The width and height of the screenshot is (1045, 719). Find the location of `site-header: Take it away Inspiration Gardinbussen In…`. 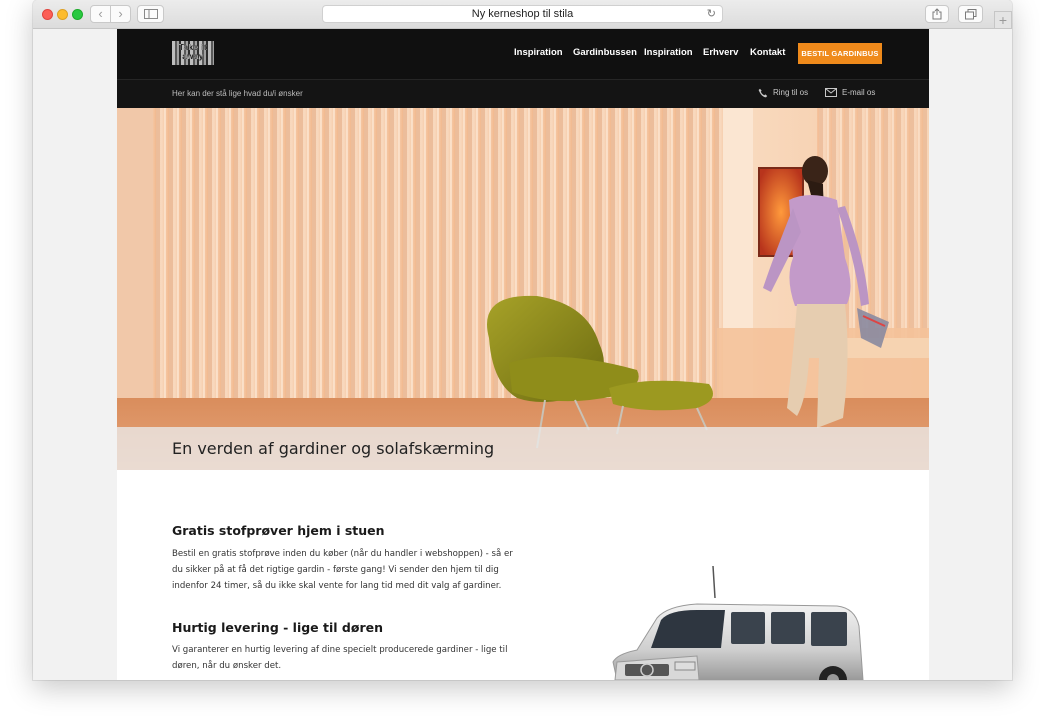

site-header: Take it away Inspiration Gardinbussen In… is located at coordinates (523, 68).